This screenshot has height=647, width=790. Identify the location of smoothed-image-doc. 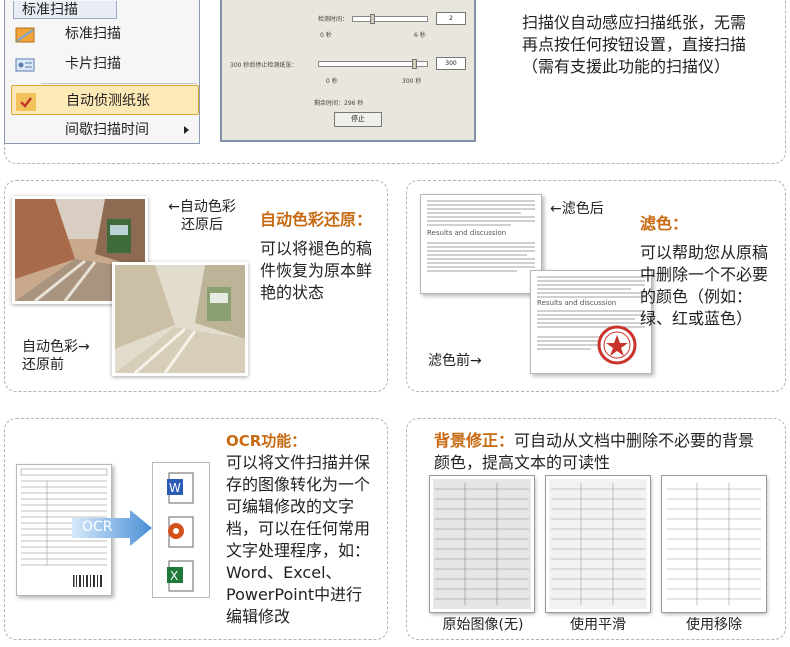
(598, 544).